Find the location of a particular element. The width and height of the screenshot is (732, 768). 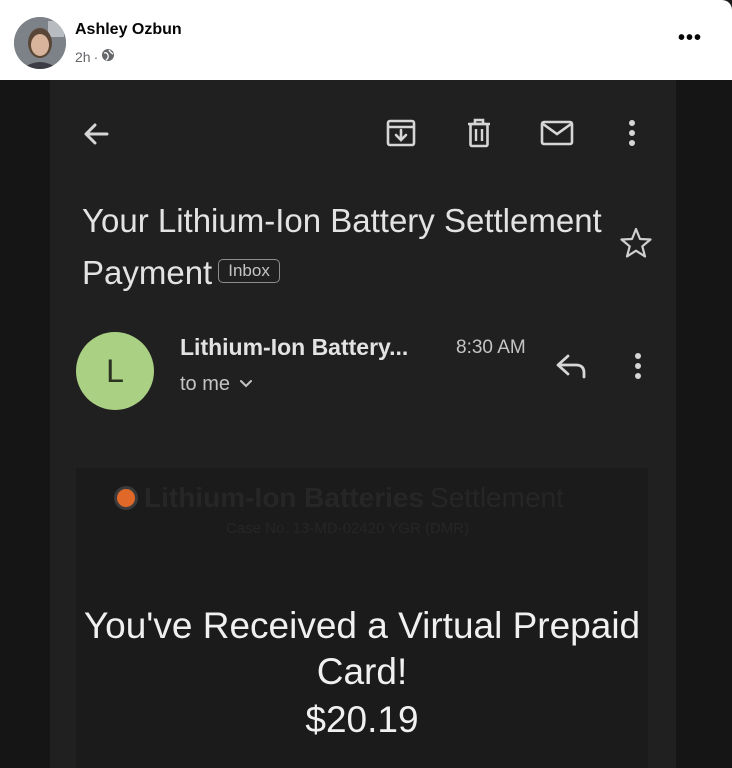

post-meta: 2h · is located at coordinates (95, 56).